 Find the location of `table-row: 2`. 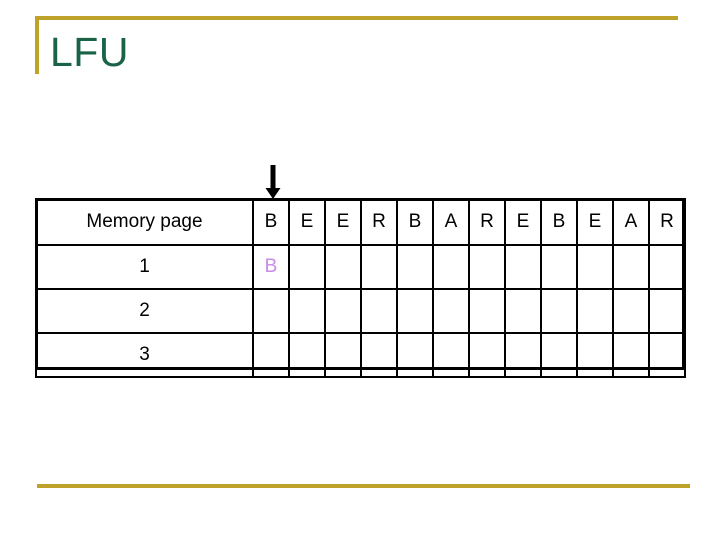

table-row: 2 is located at coordinates (360, 311).